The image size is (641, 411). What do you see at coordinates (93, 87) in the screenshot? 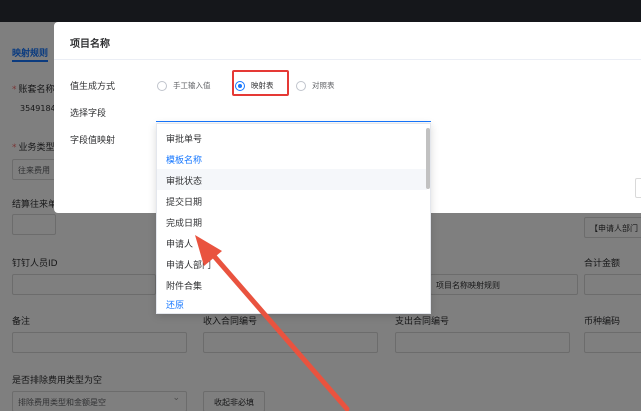
I see `value-source-label: 值生成方式` at bounding box center [93, 87].